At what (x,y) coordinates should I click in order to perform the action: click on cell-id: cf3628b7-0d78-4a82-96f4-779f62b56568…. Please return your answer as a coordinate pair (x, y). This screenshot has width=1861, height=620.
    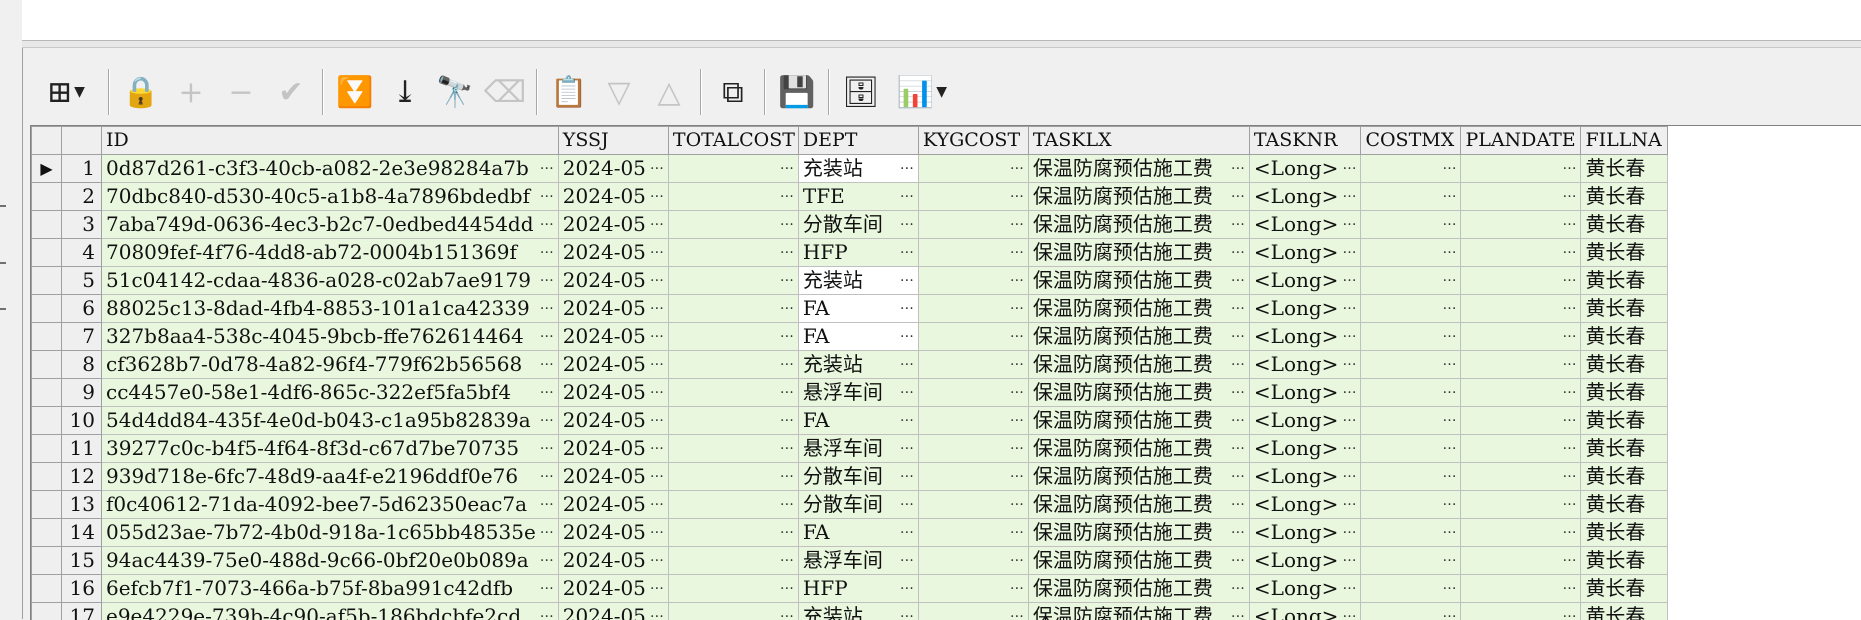
    Looking at the image, I should click on (330, 365).